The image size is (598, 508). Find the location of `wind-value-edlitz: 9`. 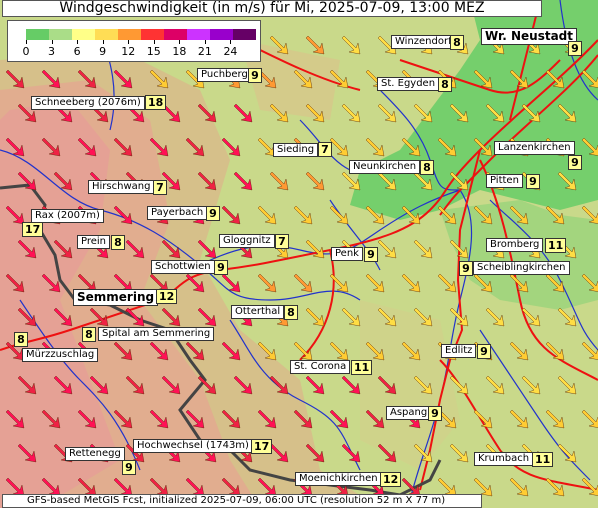

wind-value-edlitz: 9 is located at coordinates (484, 351).